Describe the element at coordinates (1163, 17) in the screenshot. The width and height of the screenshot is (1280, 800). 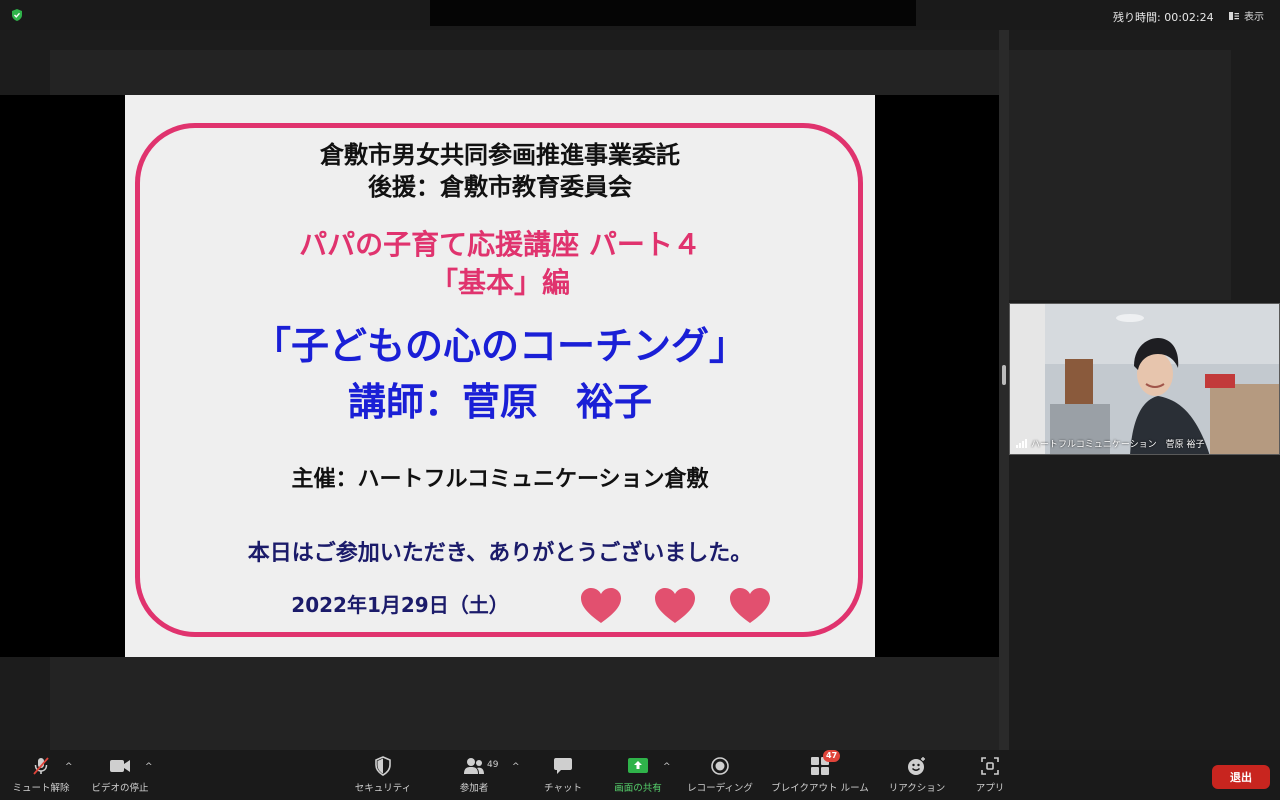
I see `remaining-time: 残り時間: 00:02:24` at that location.